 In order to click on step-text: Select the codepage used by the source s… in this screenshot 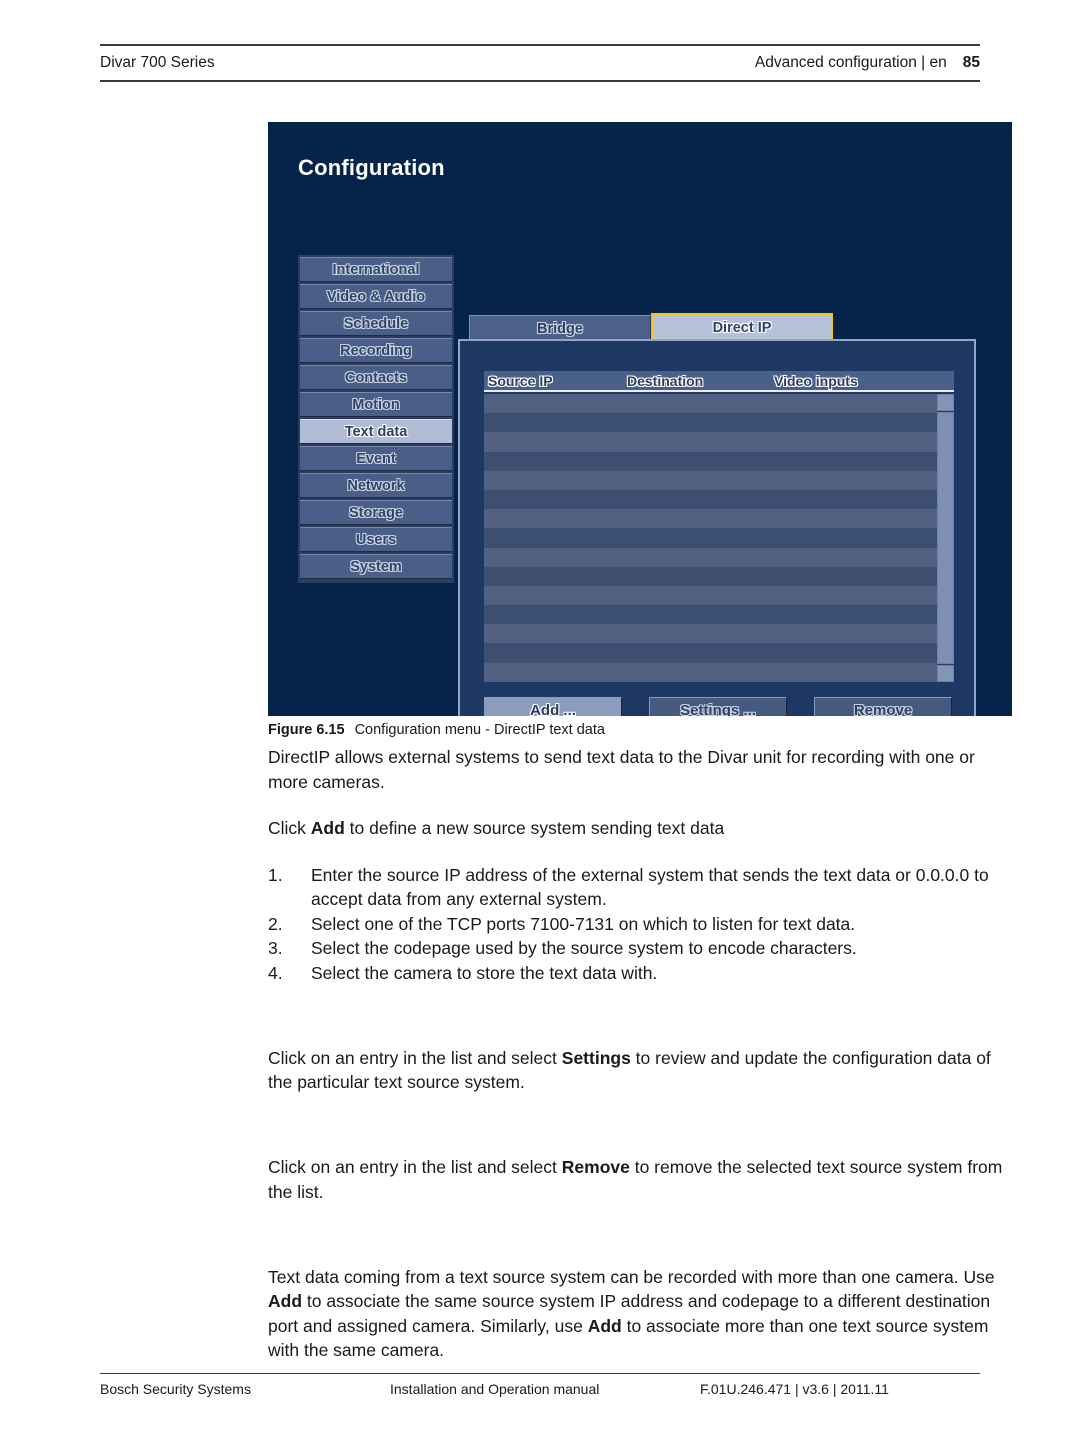, I will do `click(584, 948)`.